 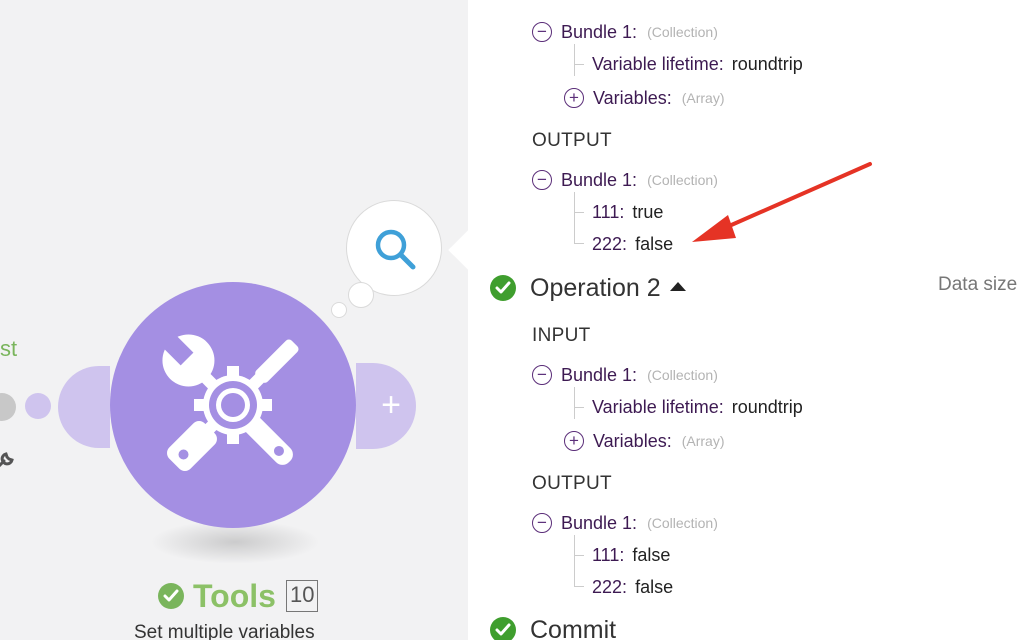 I want to click on bubble-tail-mid, so click(x=361, y=295).